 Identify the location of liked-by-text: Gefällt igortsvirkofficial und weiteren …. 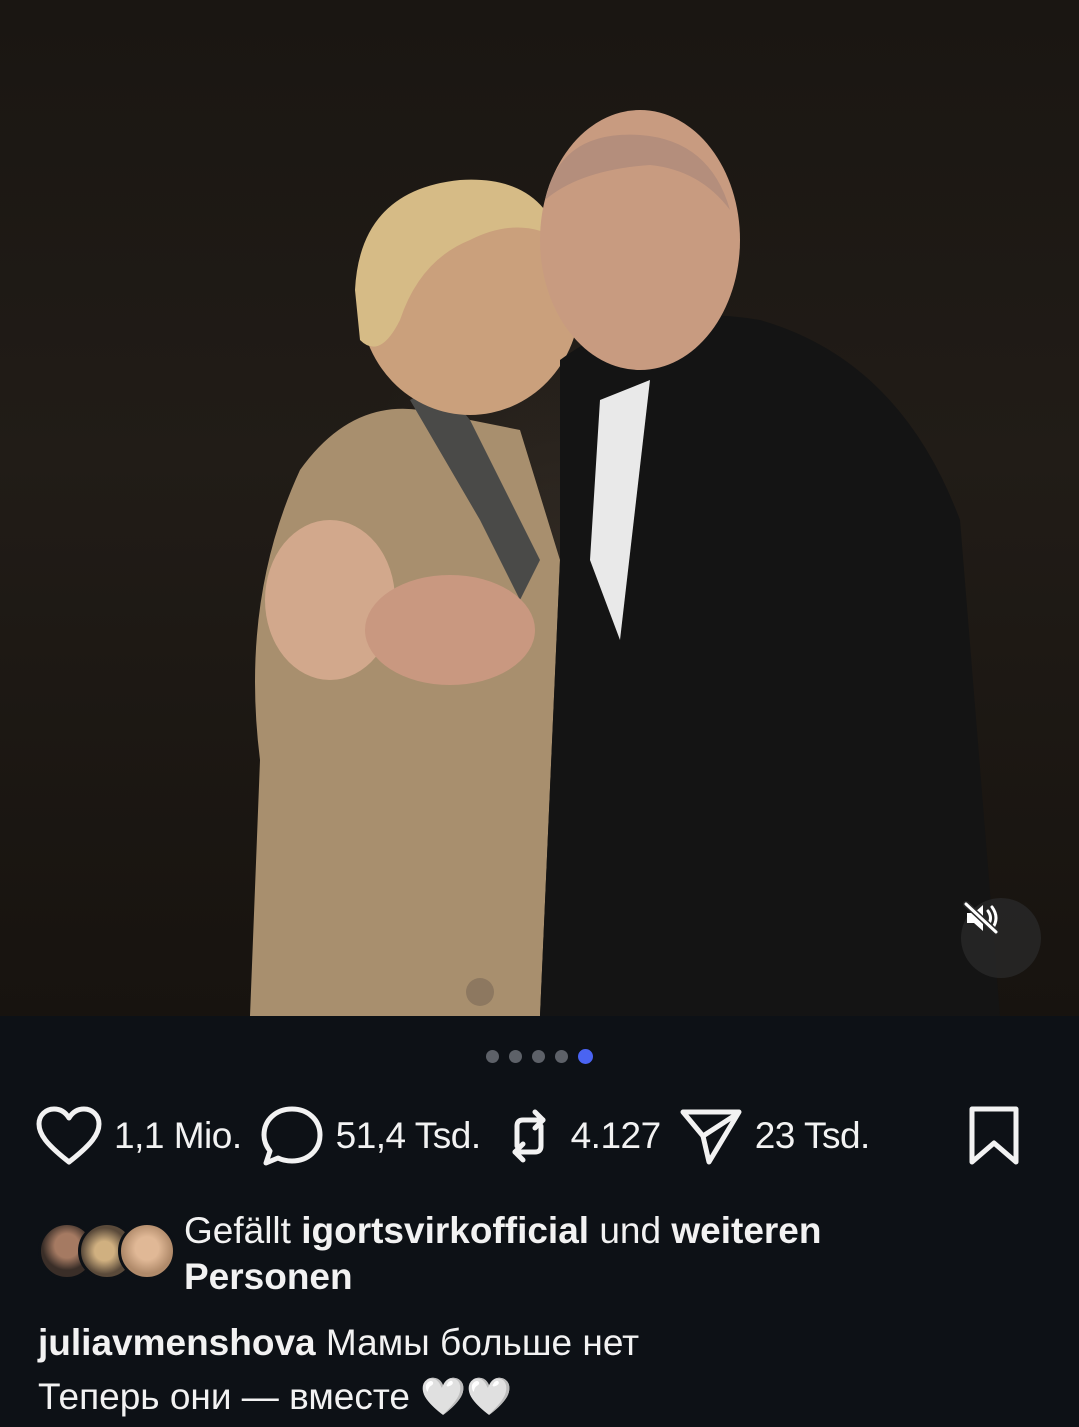
(503, 1254).